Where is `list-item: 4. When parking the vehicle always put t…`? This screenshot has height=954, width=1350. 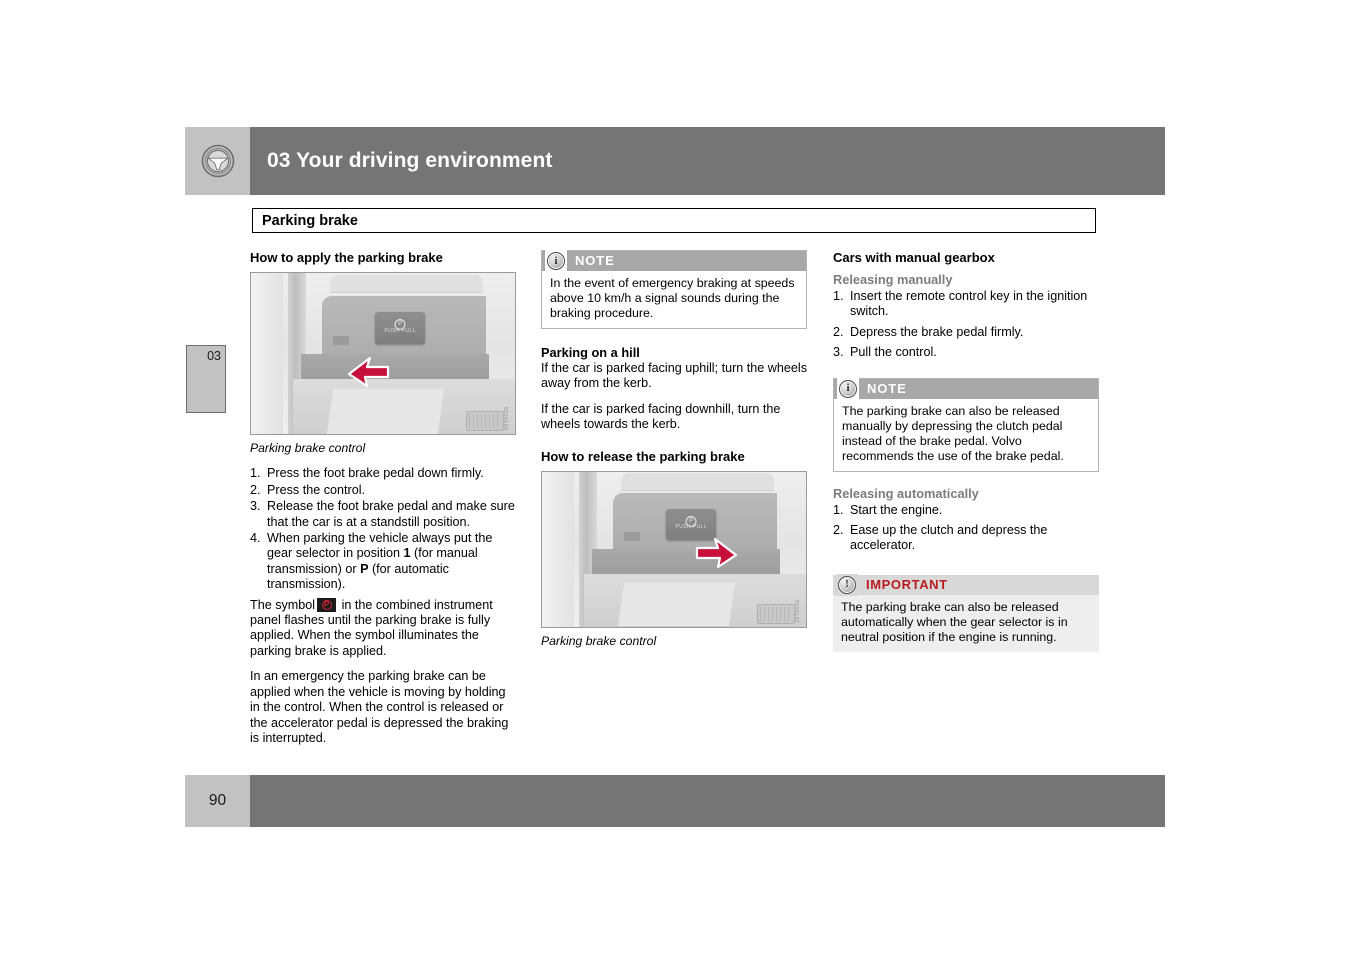 list-item: 4. When parking the vehicle always put t… is located at coordinates (383, 562).